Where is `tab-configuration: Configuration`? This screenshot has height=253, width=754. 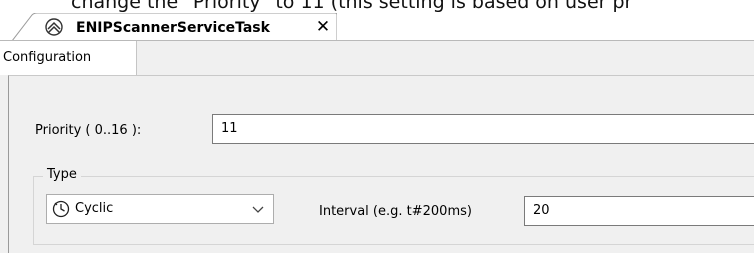 tab-configuration: Configuration is located at coordinates (68, 58).